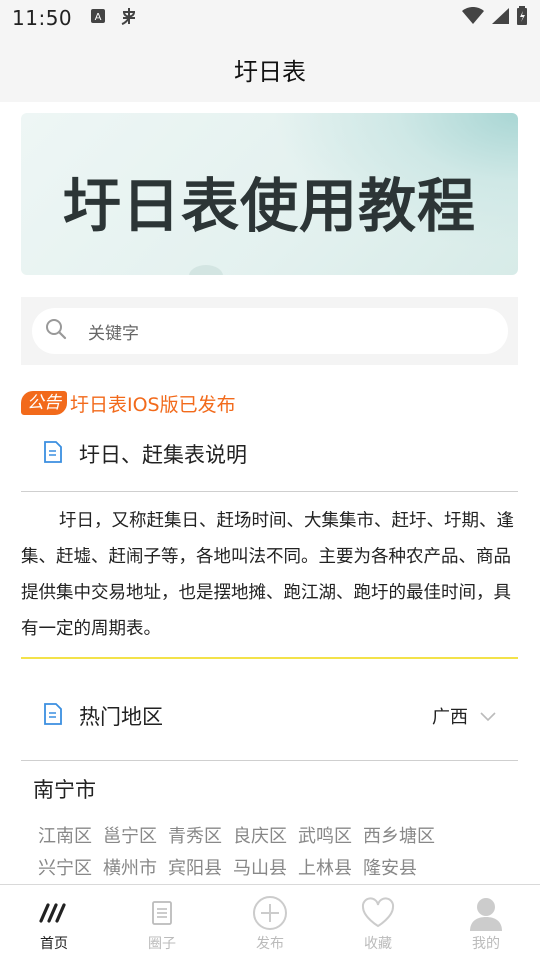  What do you see at coordinates (195, 867) in the screenshot?
I see `district-link: 宾阳县` at bounding box center [195, 867].